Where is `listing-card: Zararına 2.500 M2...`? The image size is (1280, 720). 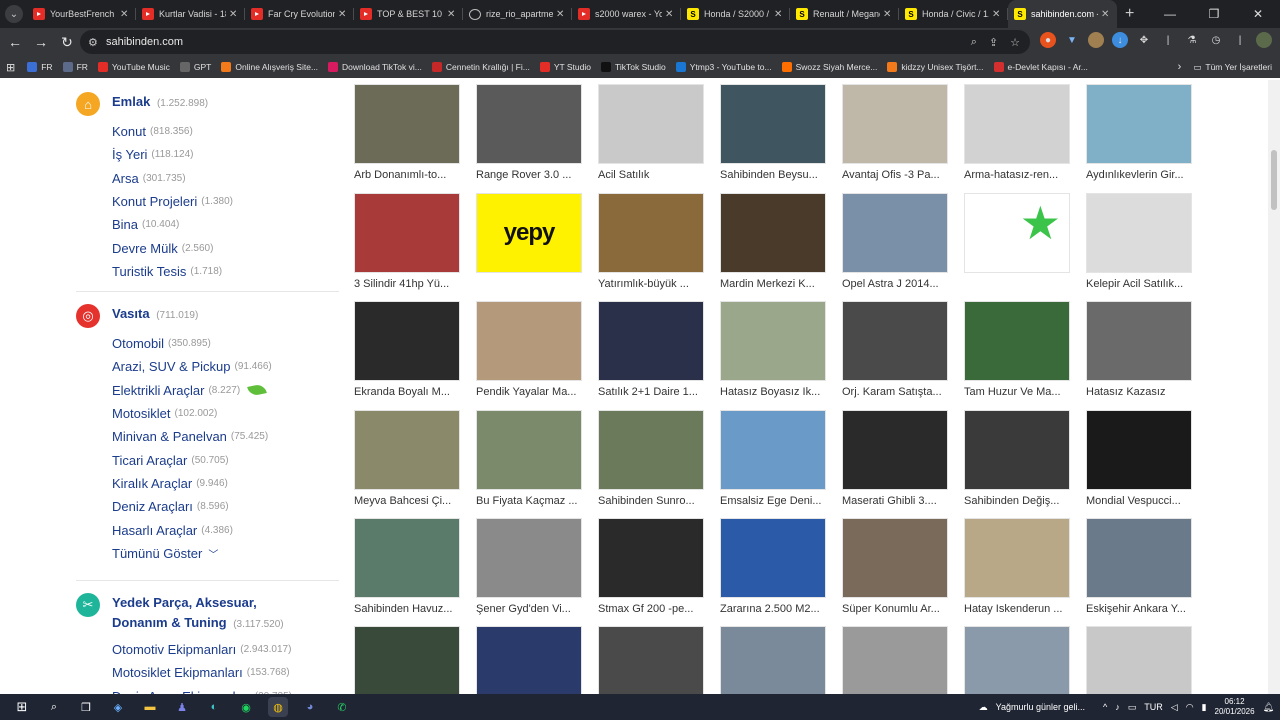 listing-card: Zararına 2.500 M2... is located at coordinates (773, 570).